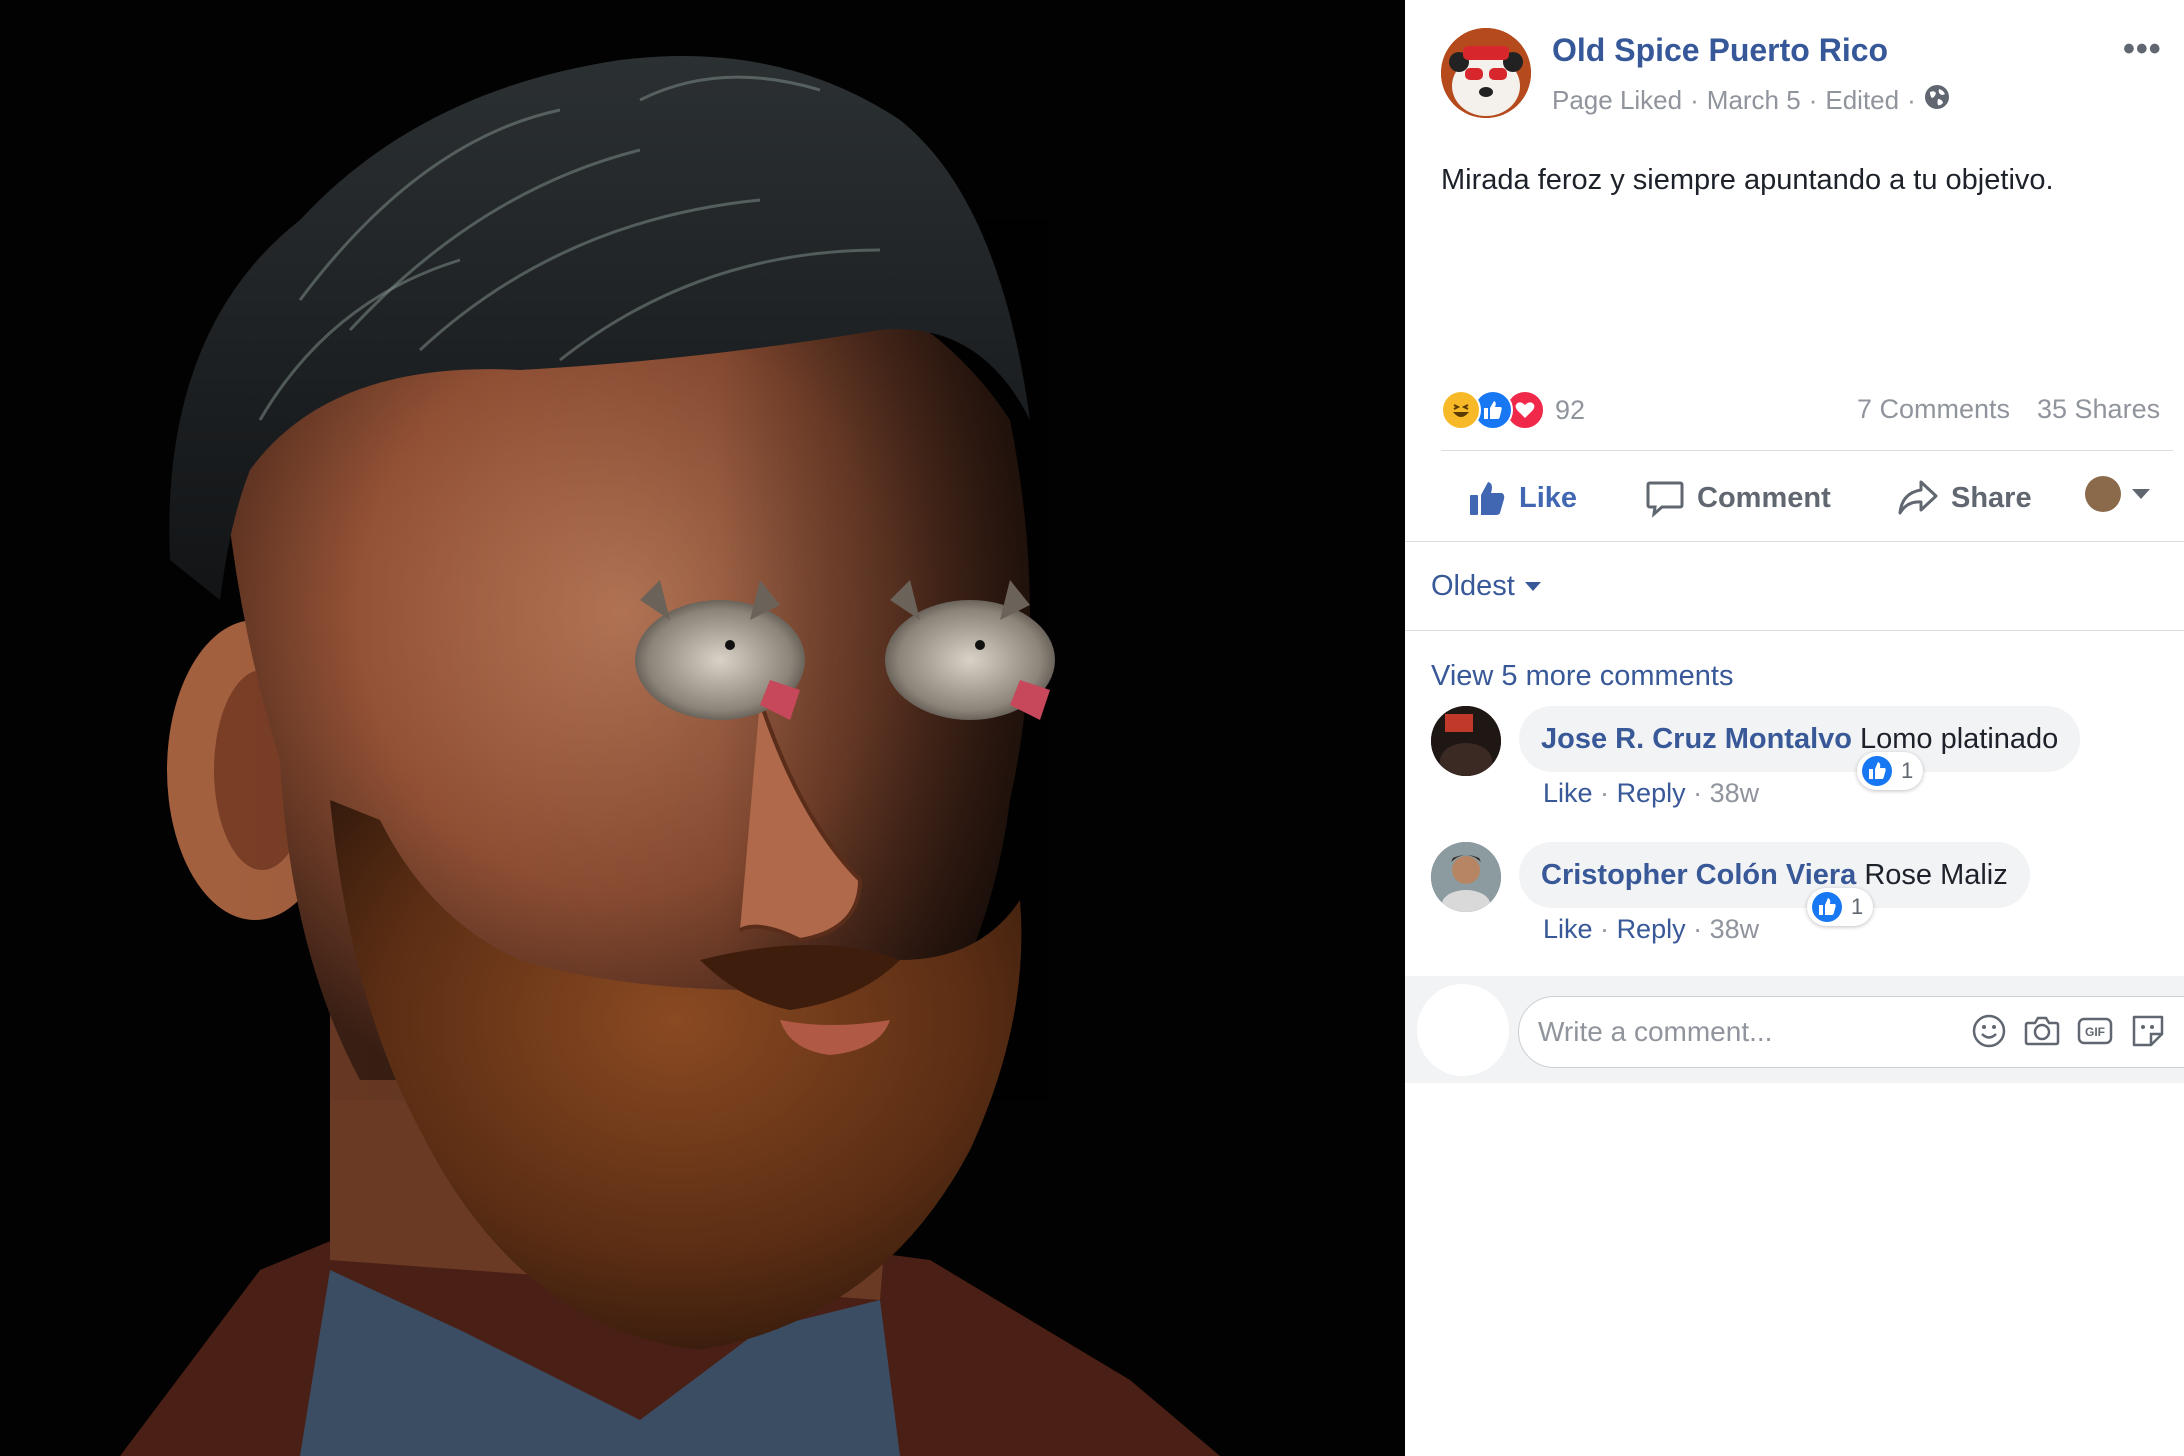  Describe the element at coordinates (1937, 100) in the screenshot. I see `globe-icon` at that location.